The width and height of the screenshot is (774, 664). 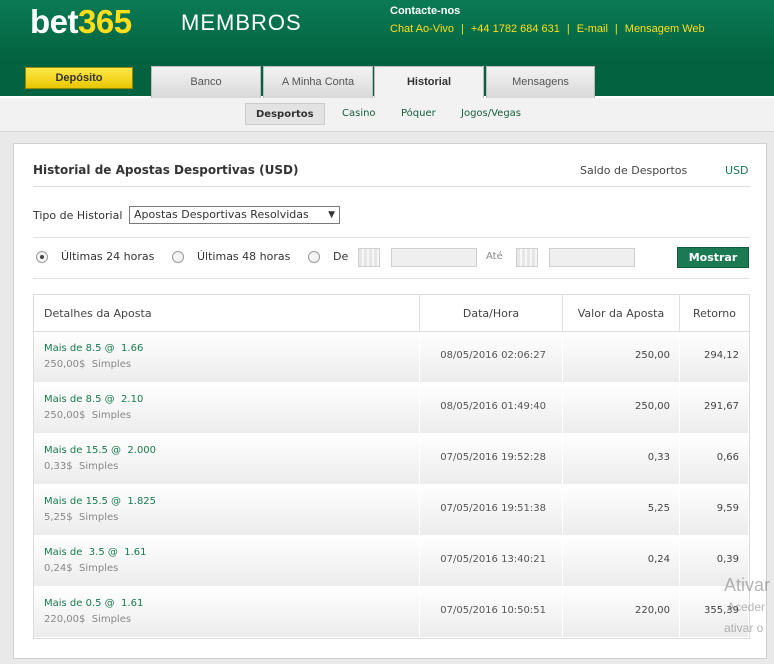 What do you see at coordinates (658, 457) in the screenshot?
I see `stake-value: 0,33` at bounding box center [658, 457].